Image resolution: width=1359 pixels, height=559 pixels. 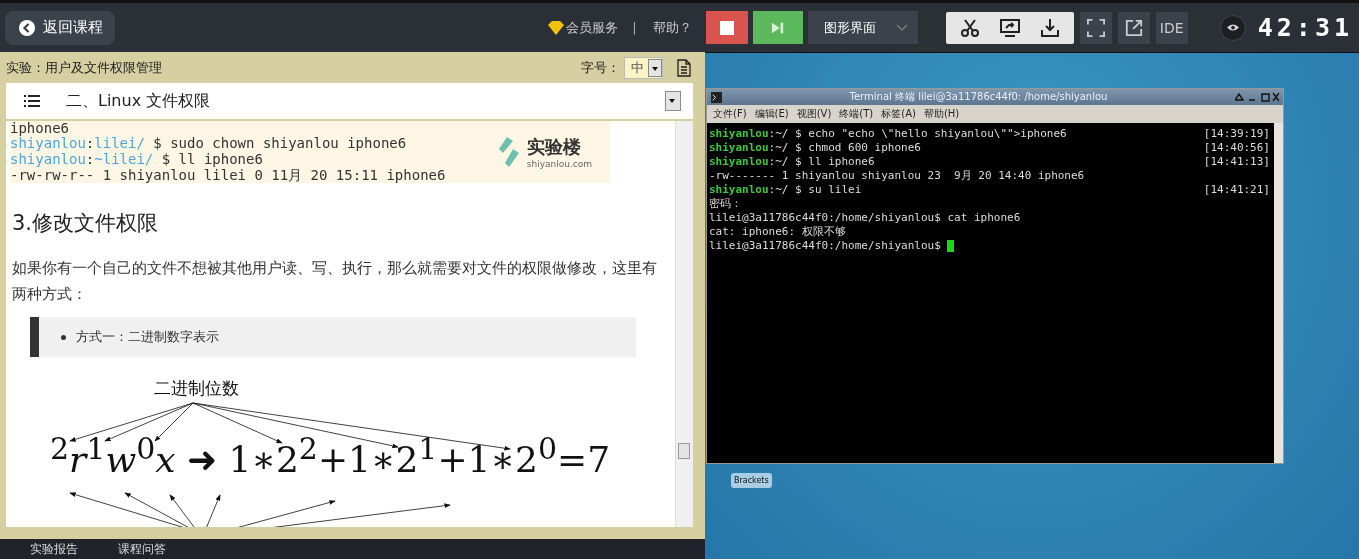 I want to click on menu-item: 标签(A), so click(x=898, y=114).